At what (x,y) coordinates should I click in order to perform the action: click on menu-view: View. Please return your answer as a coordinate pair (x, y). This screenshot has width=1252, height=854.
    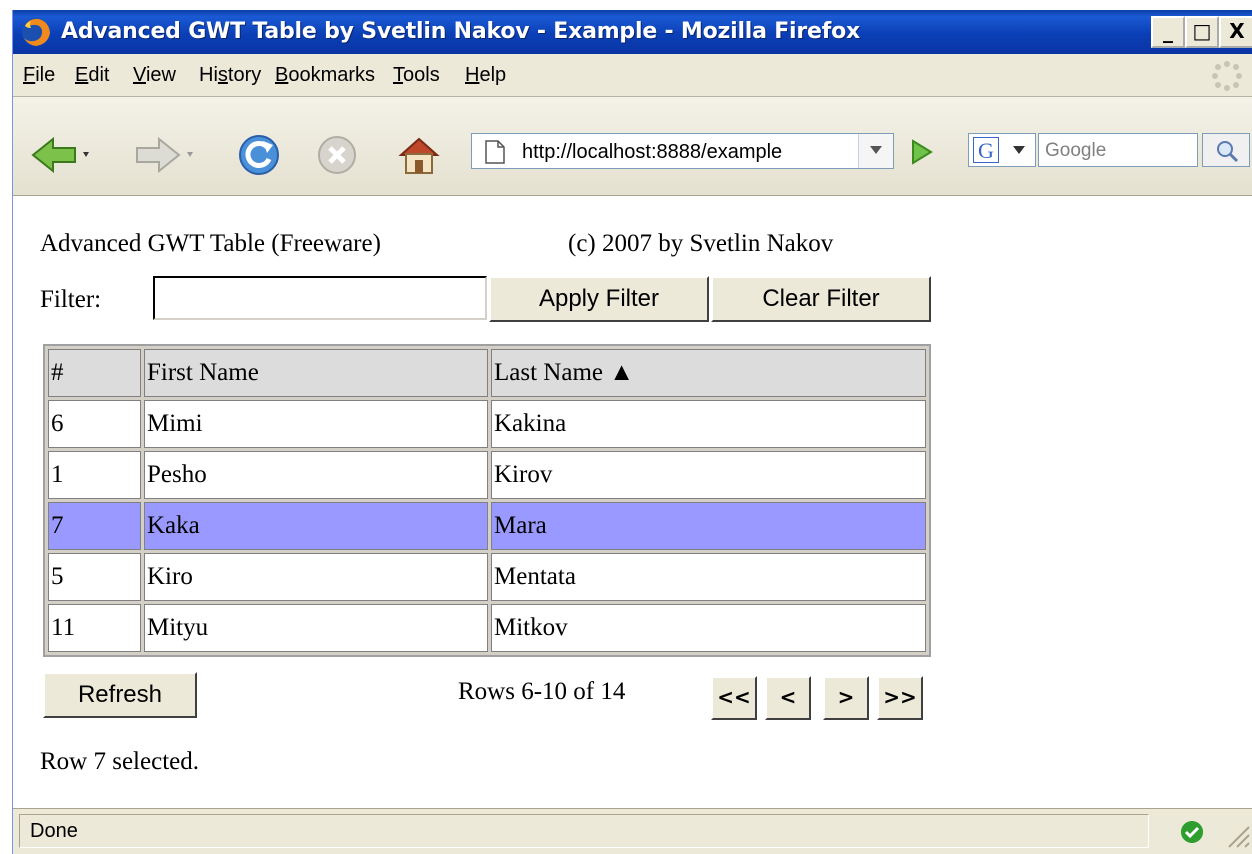
    Looking at the image, I should click on (154, 75).